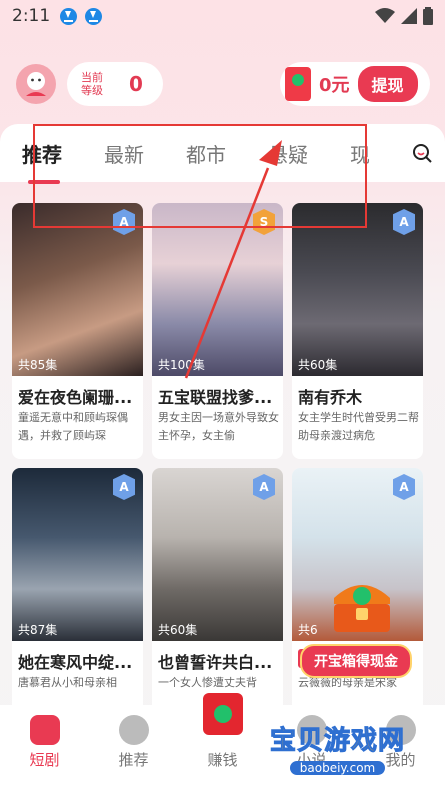 The image size is (445, 791). I want to click on fire-icon, so click(133, 730).